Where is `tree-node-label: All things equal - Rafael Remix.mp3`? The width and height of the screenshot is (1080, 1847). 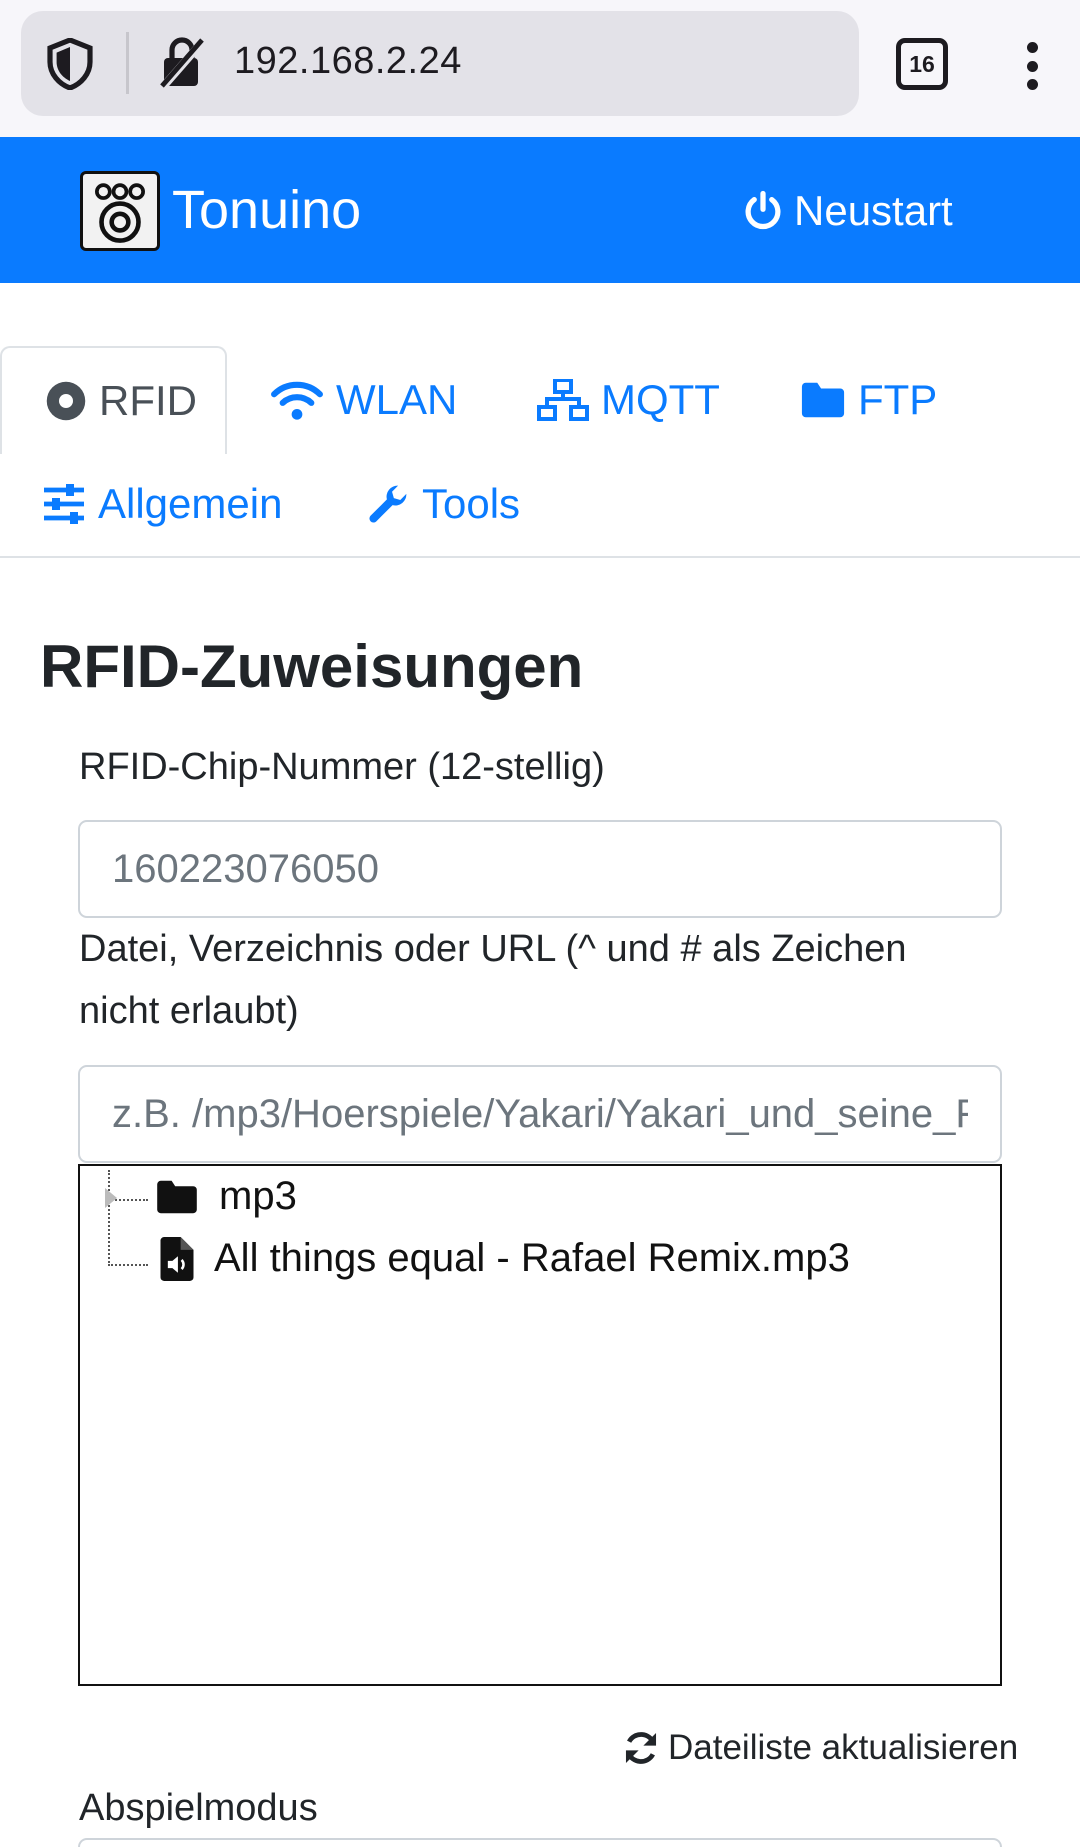
tree-node-label: All things equal - Rafael Remix.mp3 is located at coordinates (532, 1258).